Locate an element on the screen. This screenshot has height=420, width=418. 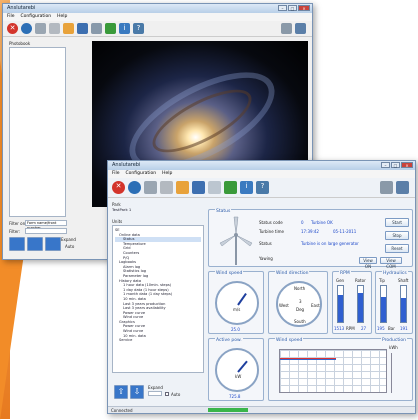
status-label: Status is located at coordinates (265, 243).